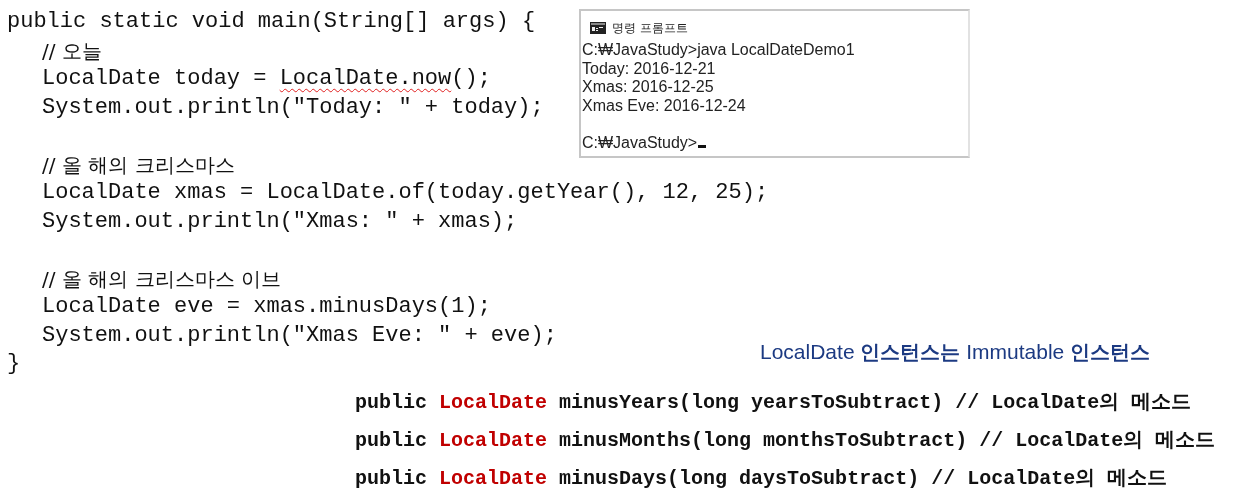 This screenshot has height=490, width=1259. What do you see at coordinates (664, 105) in the screenshot?
I see `console-output: Xmas Eve: 2016-12-24` at bounding box center [664, 105].